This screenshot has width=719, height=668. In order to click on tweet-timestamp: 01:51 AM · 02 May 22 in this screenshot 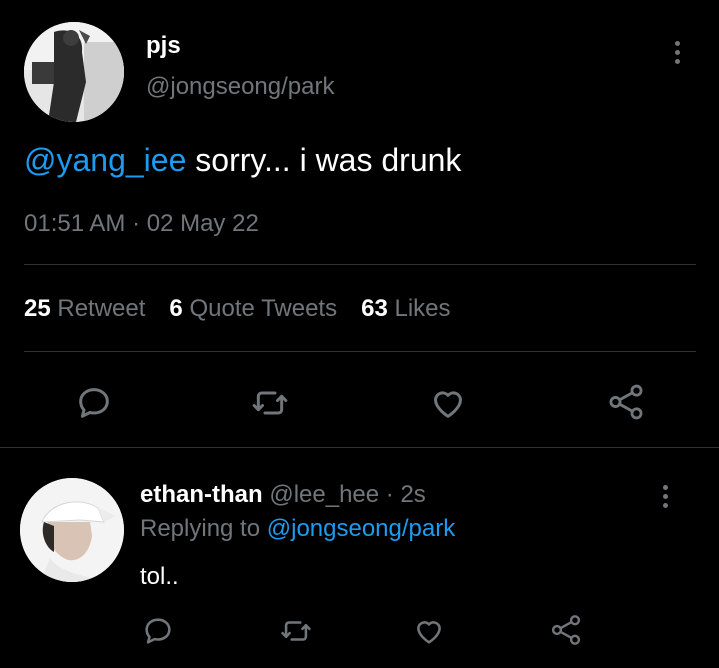, I will do `click(141, 224)`.